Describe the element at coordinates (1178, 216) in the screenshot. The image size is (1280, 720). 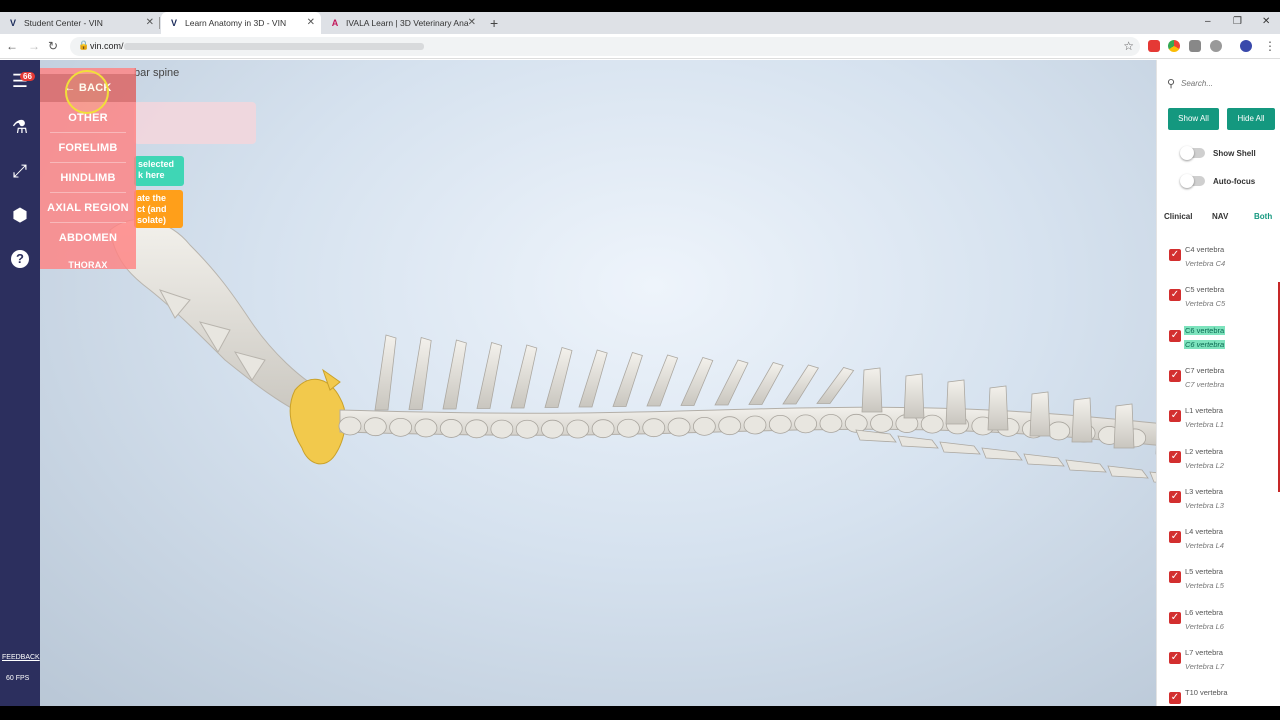
I see `tab-clinical: Clinical` at that location.